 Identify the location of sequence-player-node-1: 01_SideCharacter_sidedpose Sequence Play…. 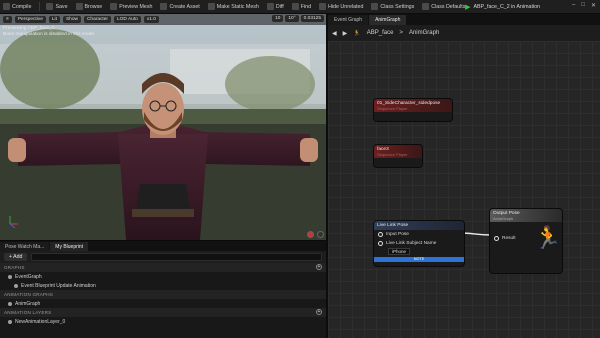
(413, 110).